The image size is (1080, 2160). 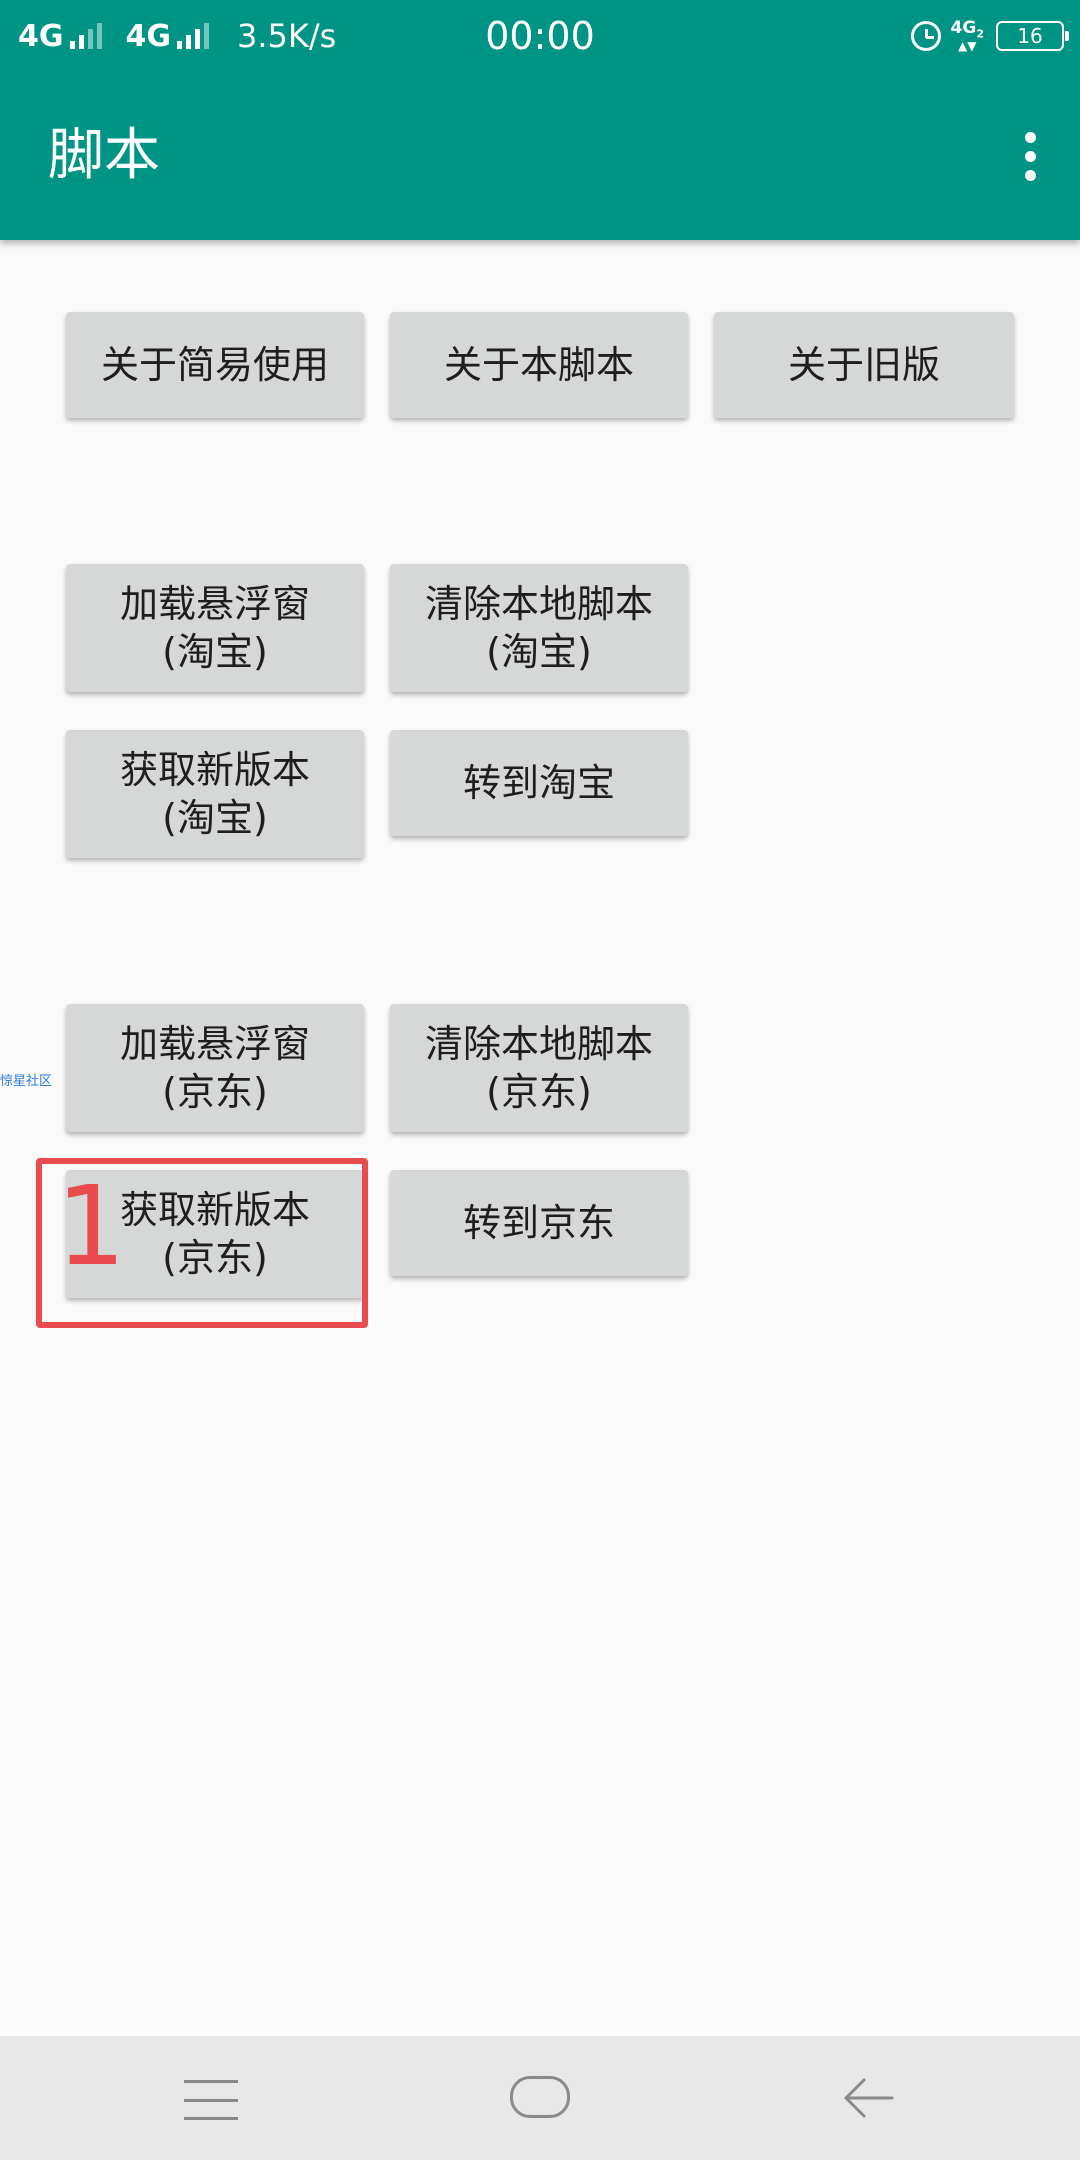 I want to click on status-right: 4G2 ▲▼ 16, so click(x=989, y=36).